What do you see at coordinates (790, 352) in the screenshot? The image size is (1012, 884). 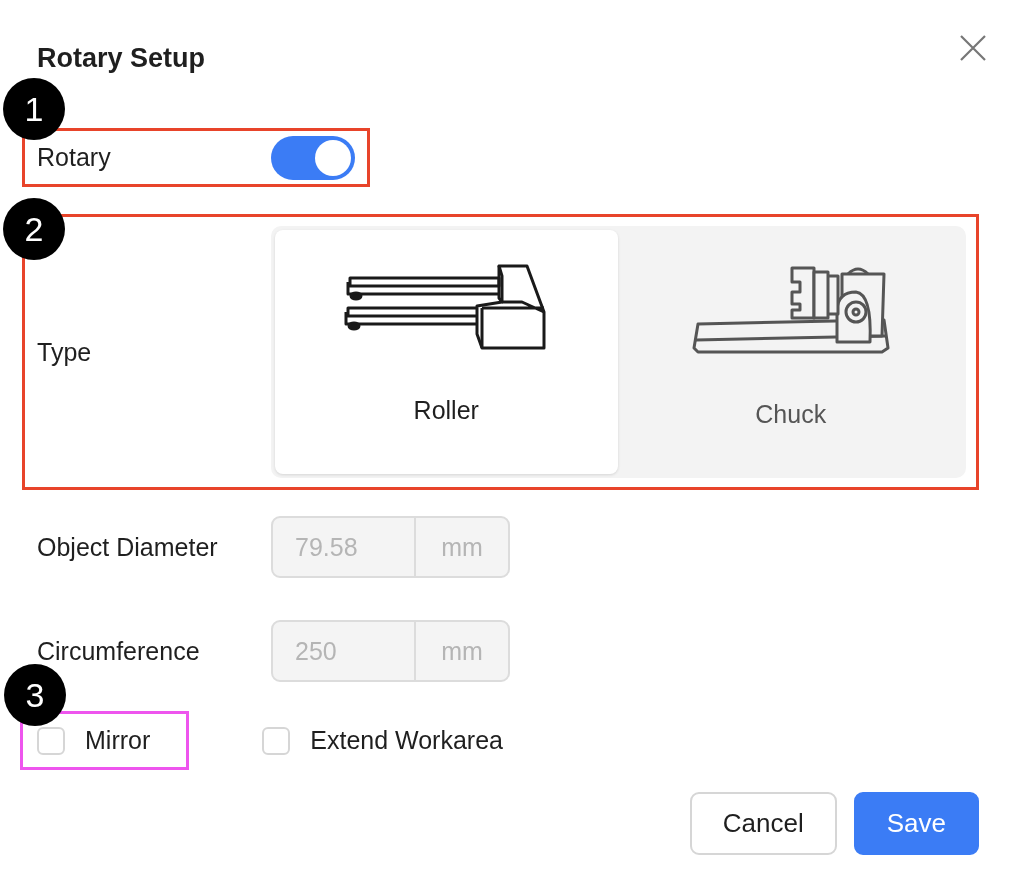 I see `type-option: Chuck` at bounding box center [790, 352].